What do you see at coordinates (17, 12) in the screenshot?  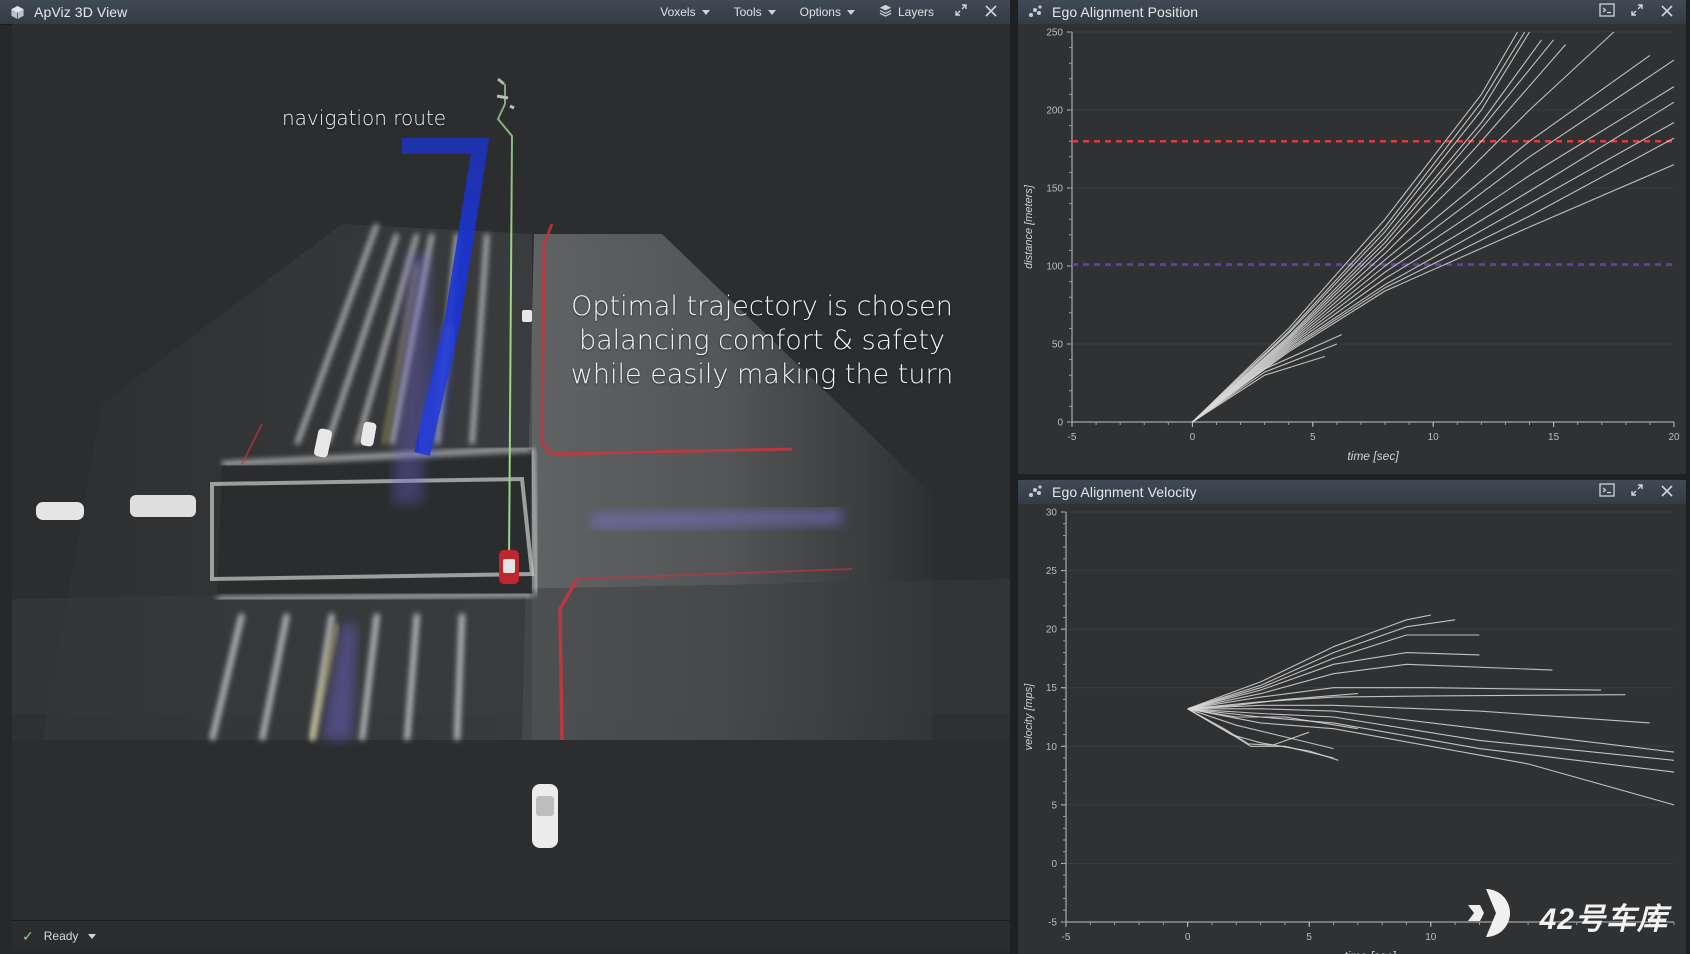 I see `cube-icon` at bounding box center [17, 12].